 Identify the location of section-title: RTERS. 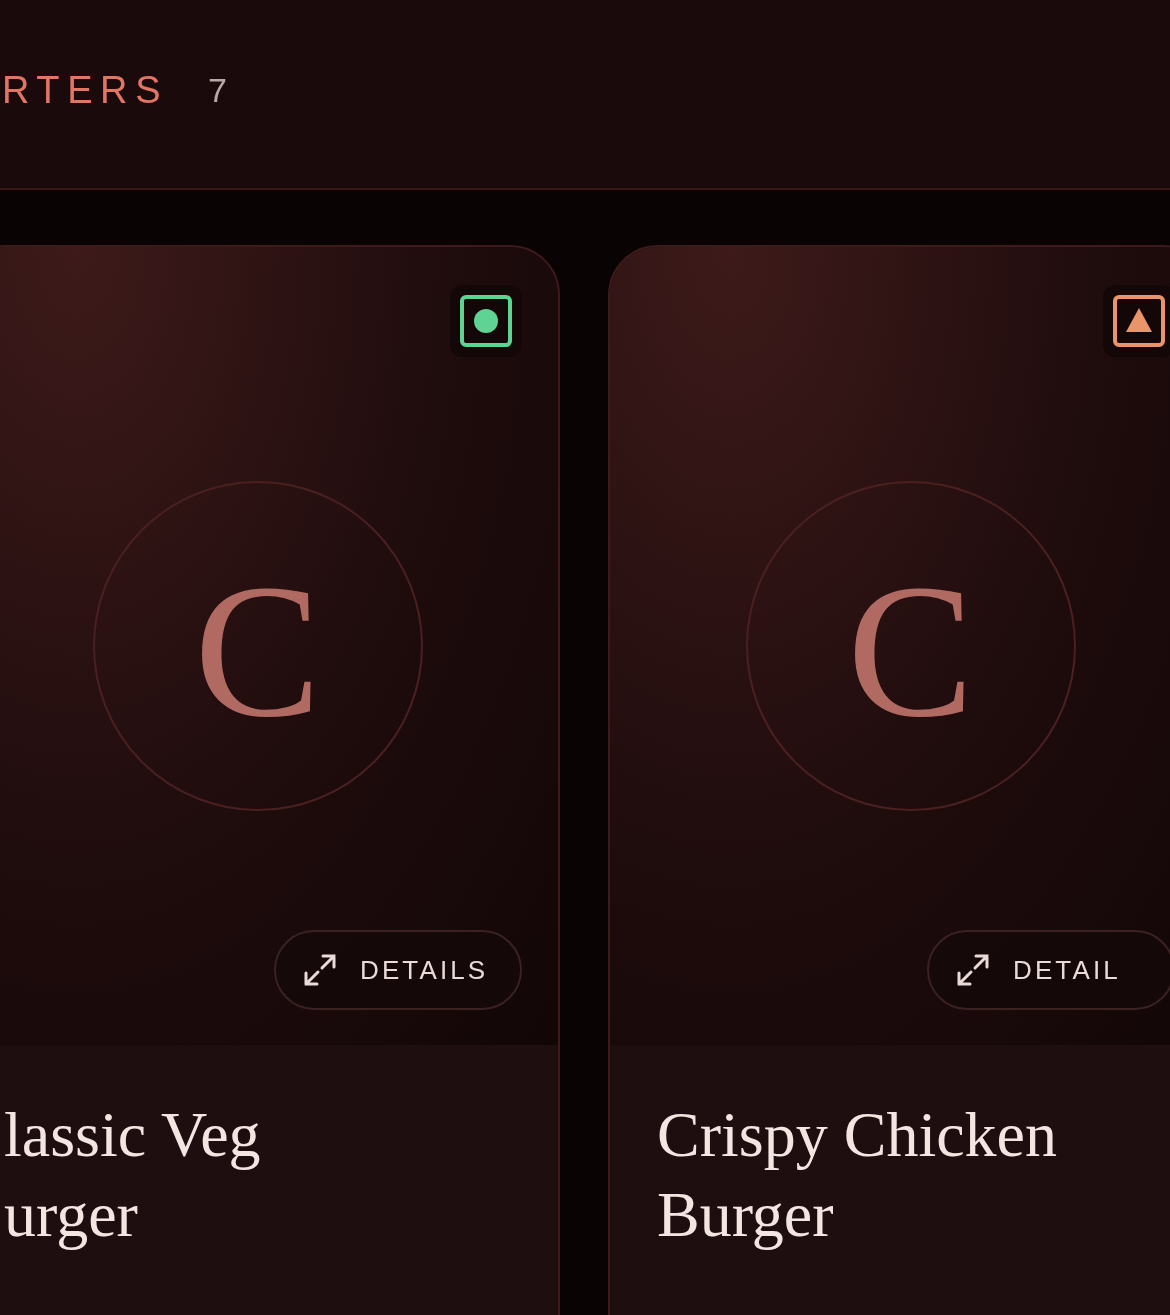
(85, 90).